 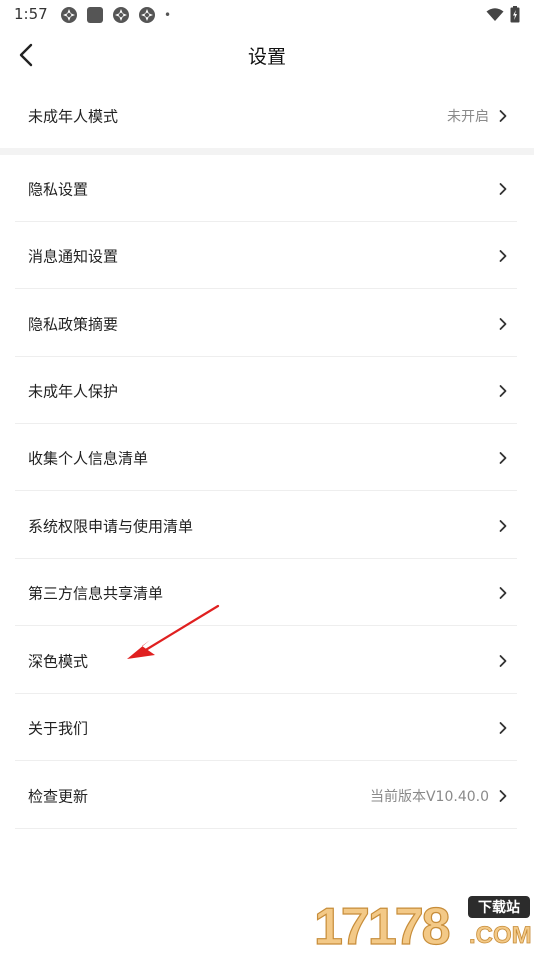 I want to click on settings-item-label: 深色模式, so click(x=58, y=661).